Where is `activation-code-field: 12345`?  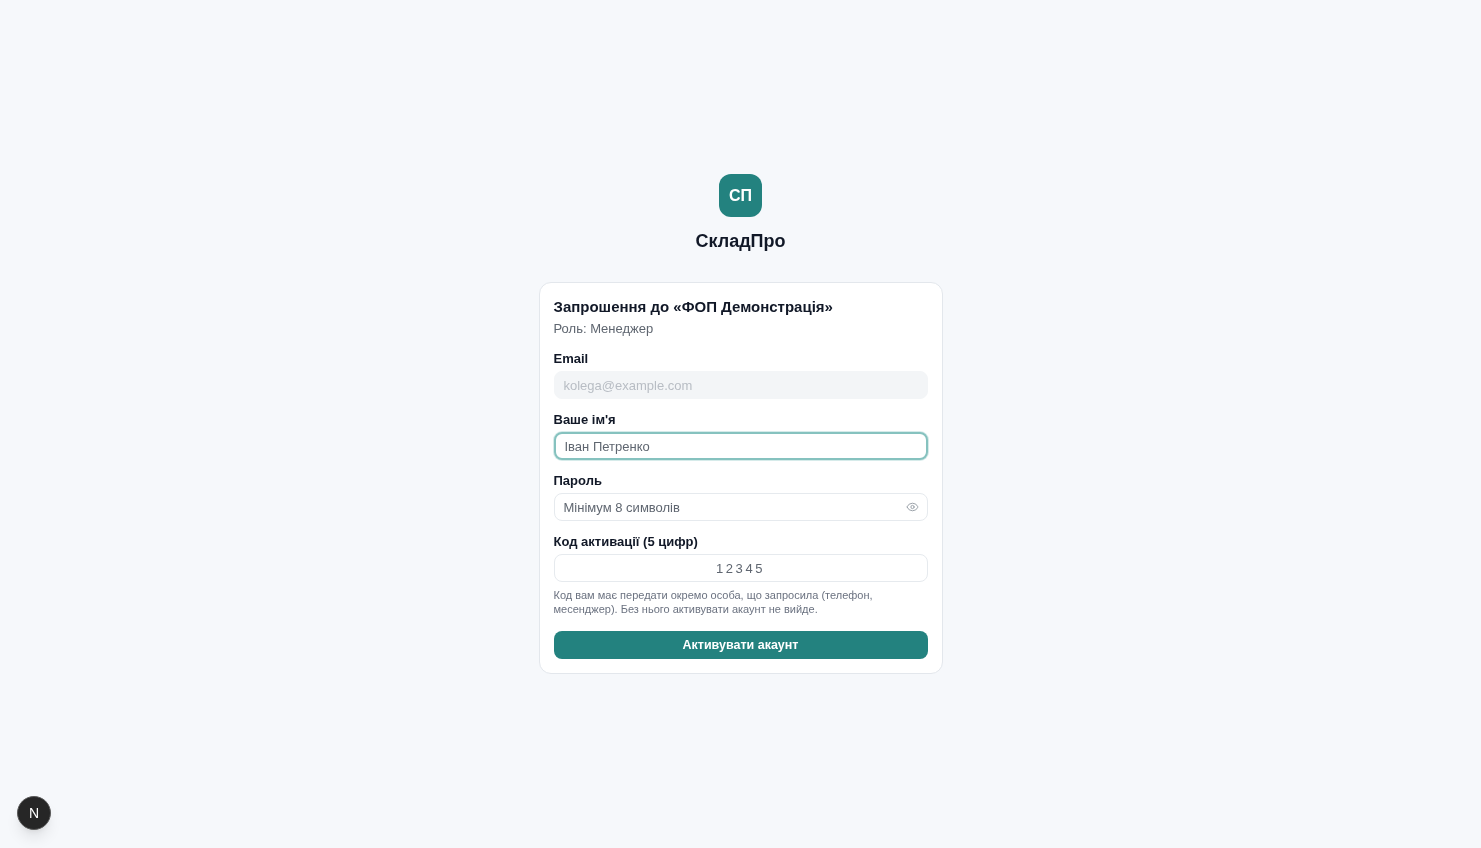 activation-code-field: 12345 is located at coordinates (740, 568).